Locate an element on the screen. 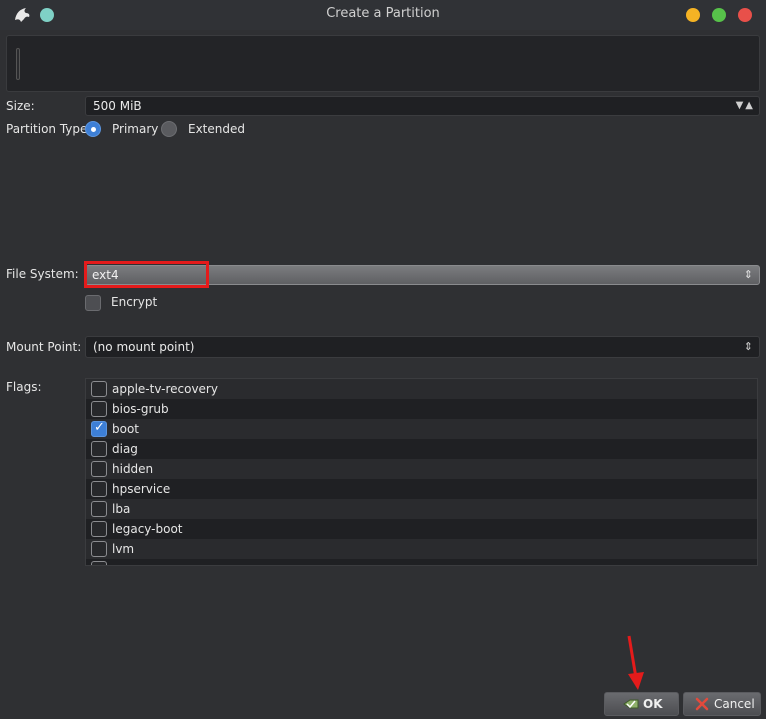  encrypt-label: Encrypt is located at coordinates (134, 302).